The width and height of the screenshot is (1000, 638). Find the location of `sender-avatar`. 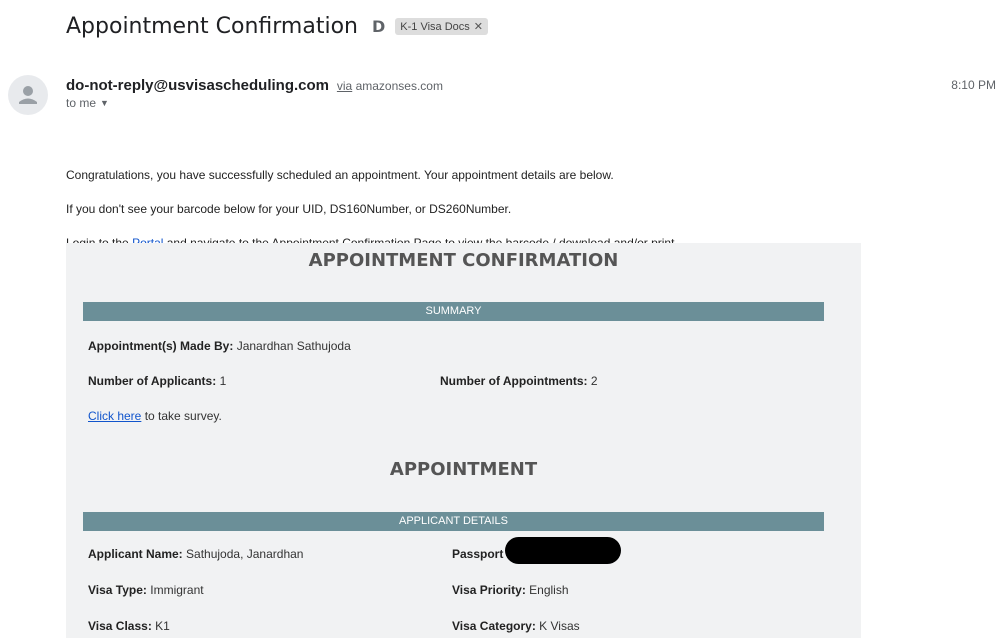

sender-avatar is located at coordinates (28, 95).